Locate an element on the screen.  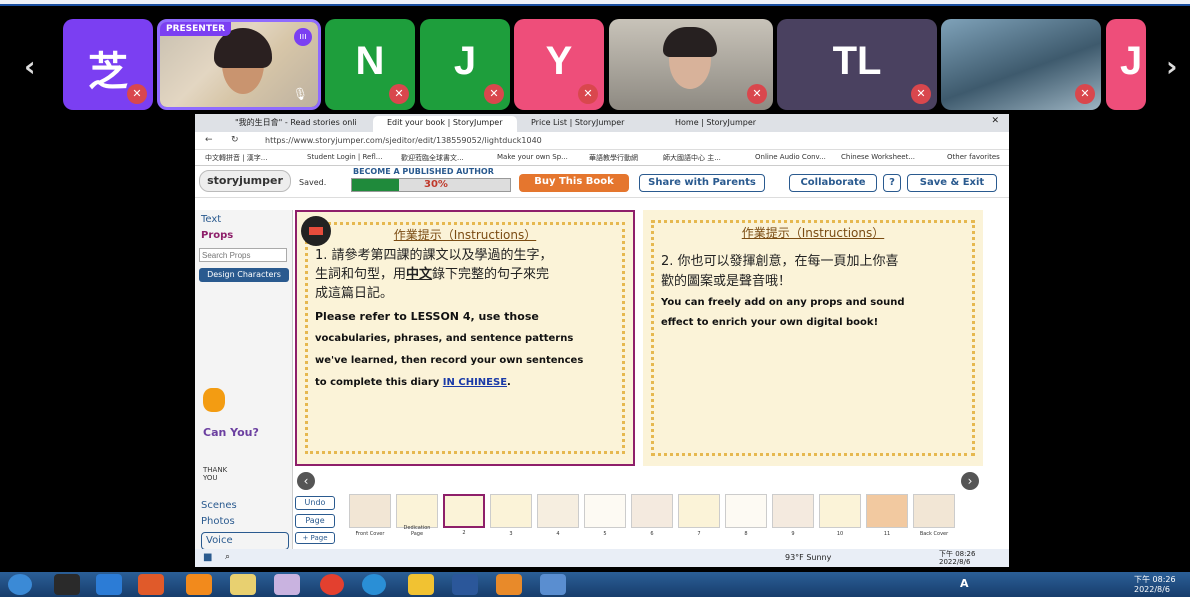
collaborate-button: Collaborate is located at coordinates (833, 183).